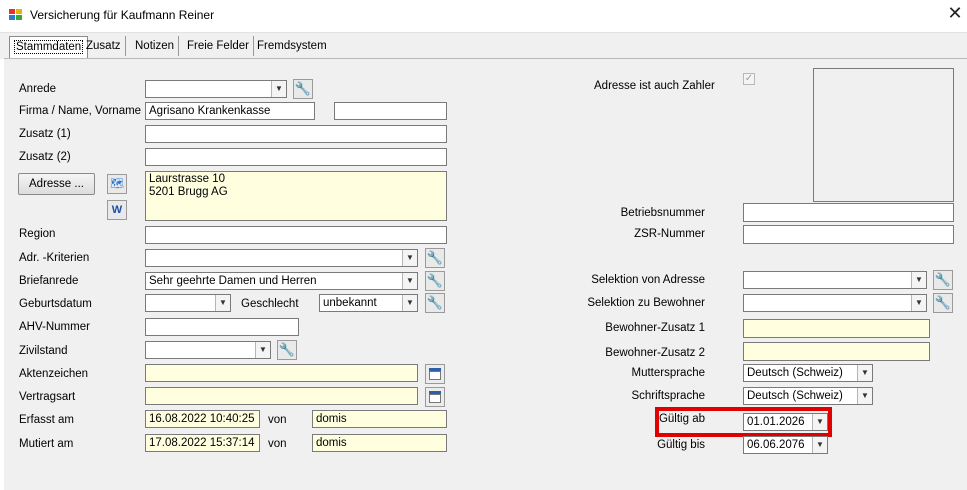 This screenshot has height=490, width=967. Describe the element at coordinates (836, 328) in the screenshot. I see `bewohner-zusatz1-input` at that location.